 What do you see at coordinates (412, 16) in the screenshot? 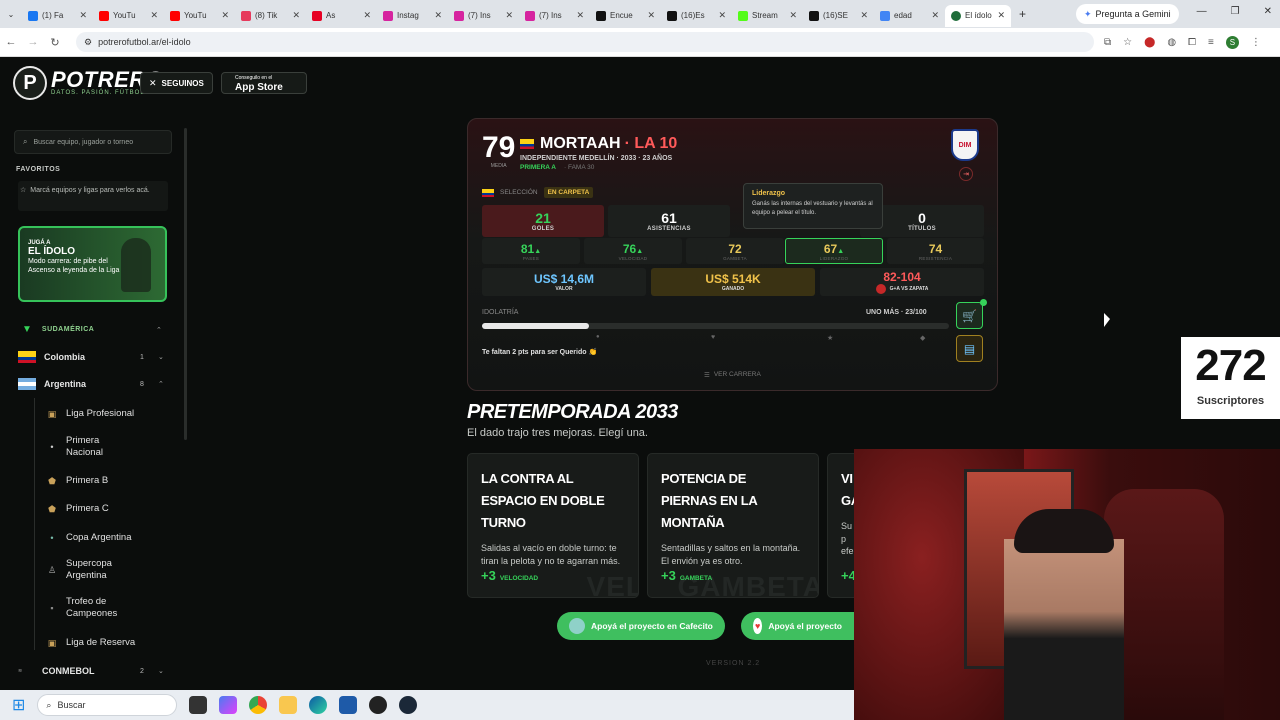
I see `browser-tab: Instag ✕` at bounding box center [412, 16].